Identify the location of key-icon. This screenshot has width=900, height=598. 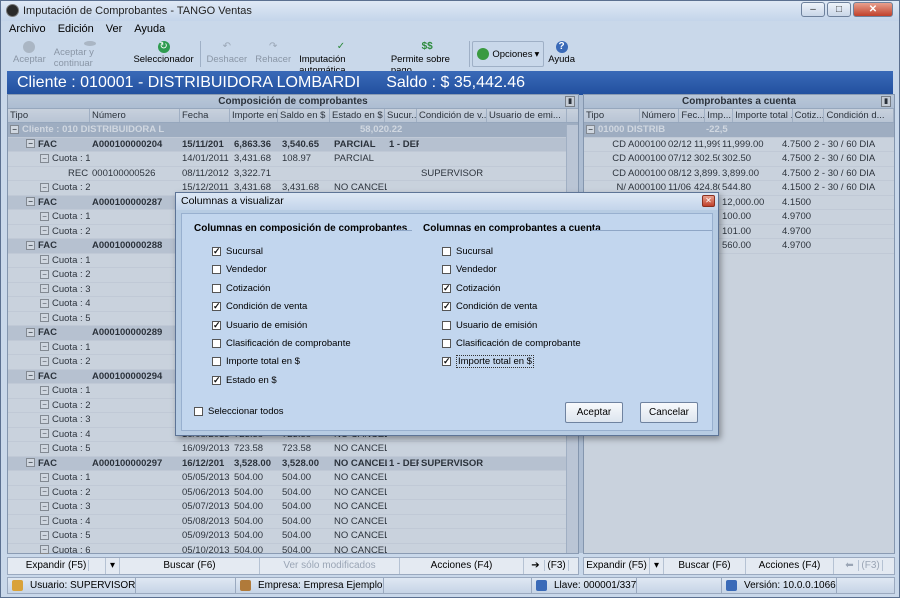
(541, 585).